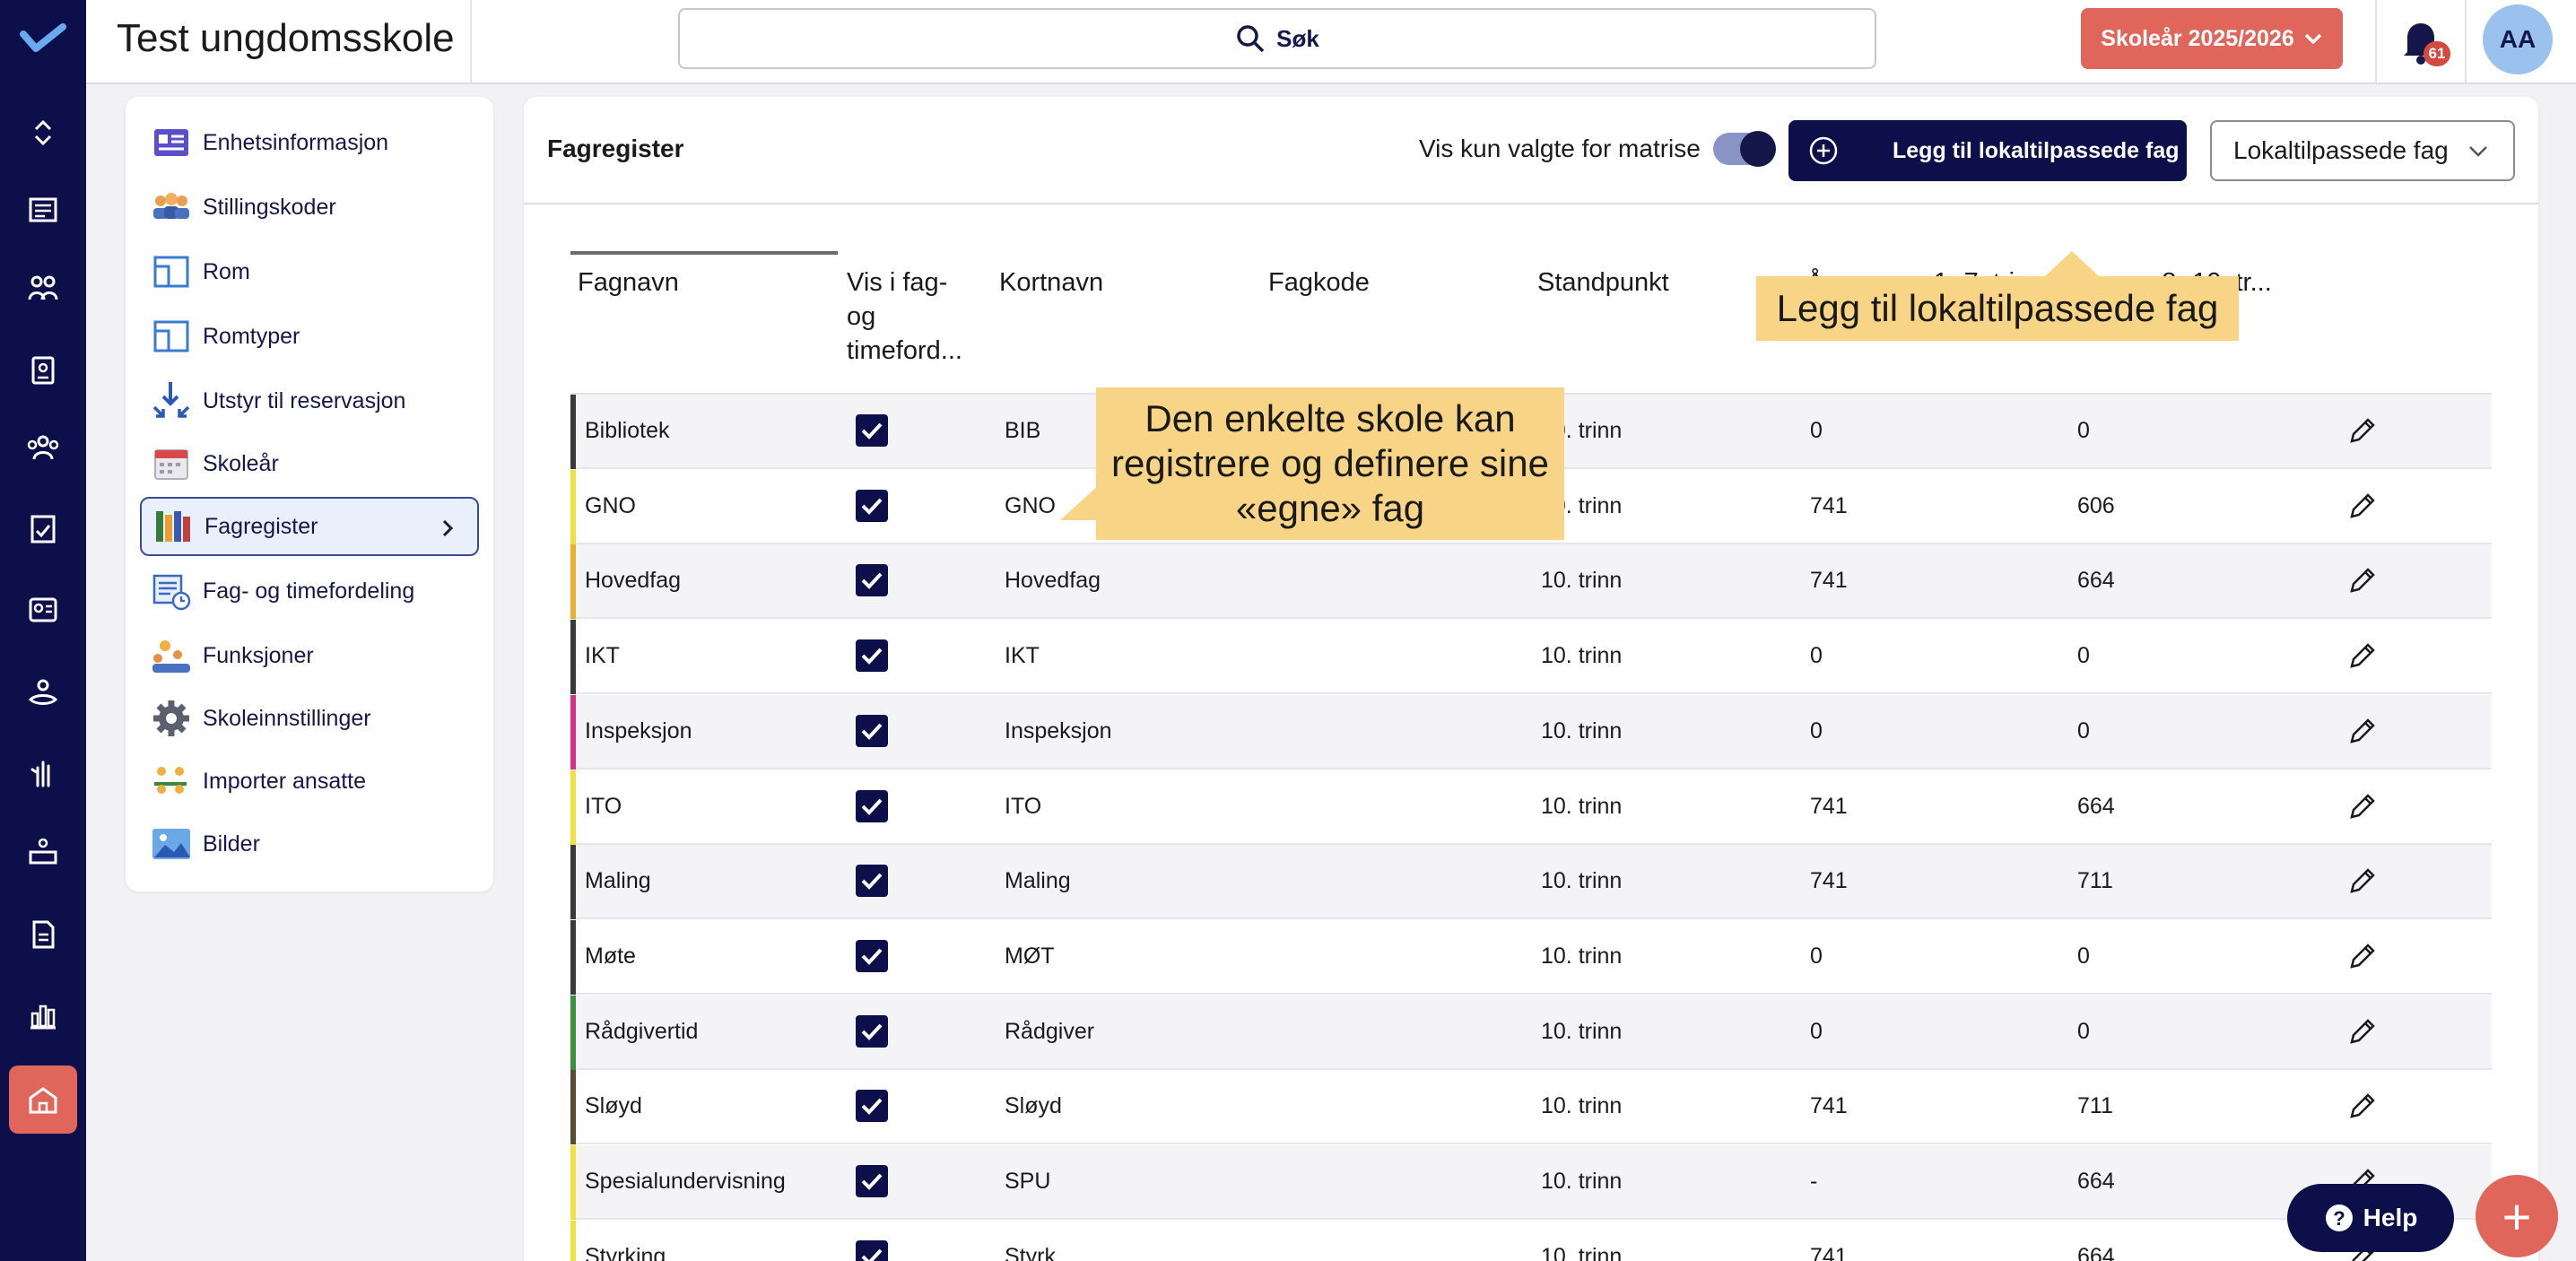  What do you see at coordinates (43, 1016) in the screenshot?
I see `bar-chart-icon` at bounding box center [43, 1016].